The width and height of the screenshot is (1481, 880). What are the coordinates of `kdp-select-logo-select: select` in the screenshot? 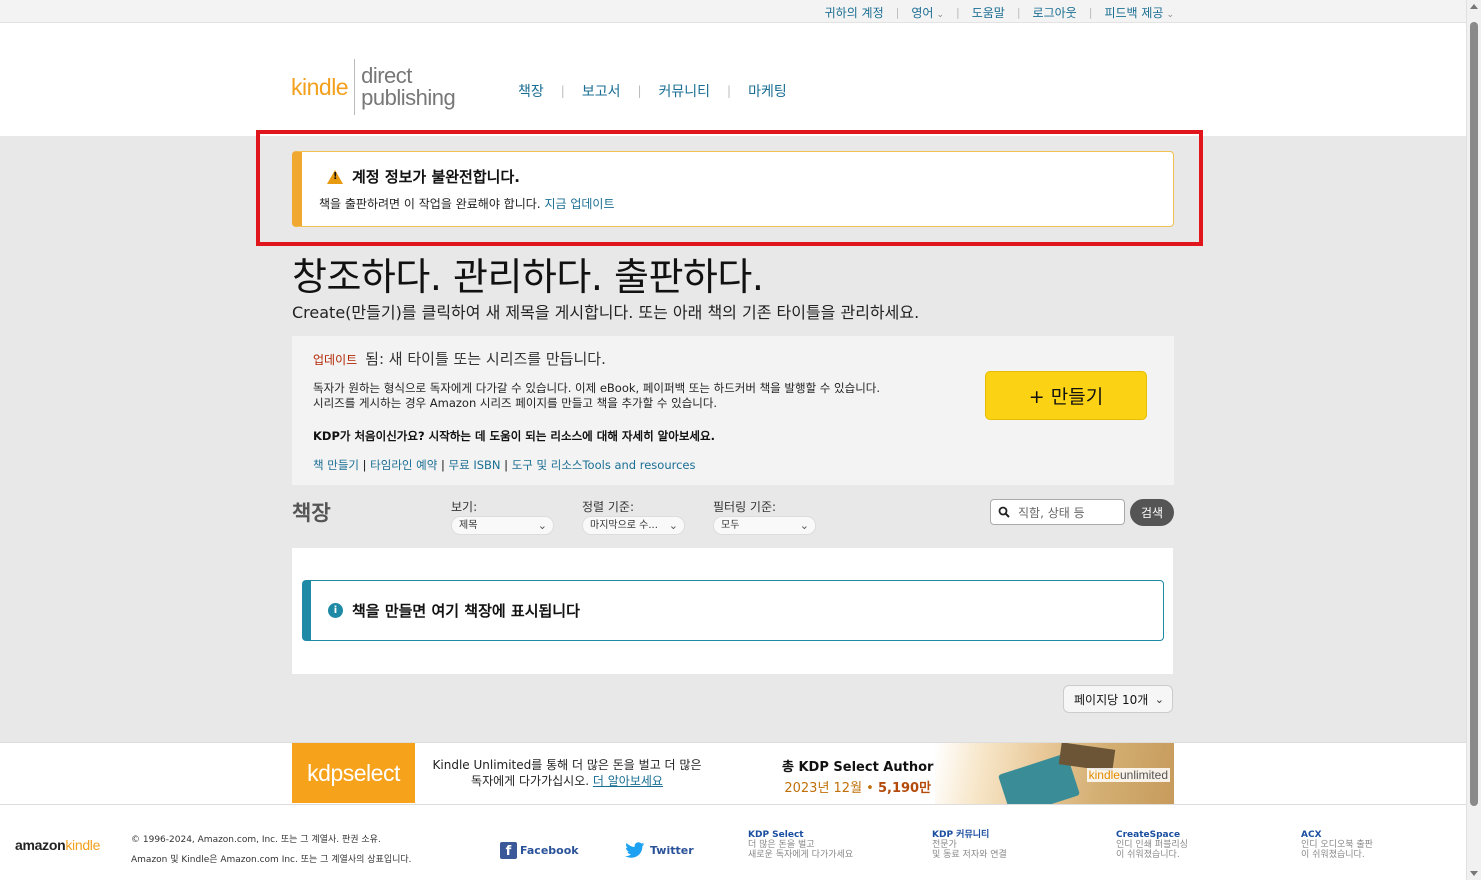 It's located at (371, 772).